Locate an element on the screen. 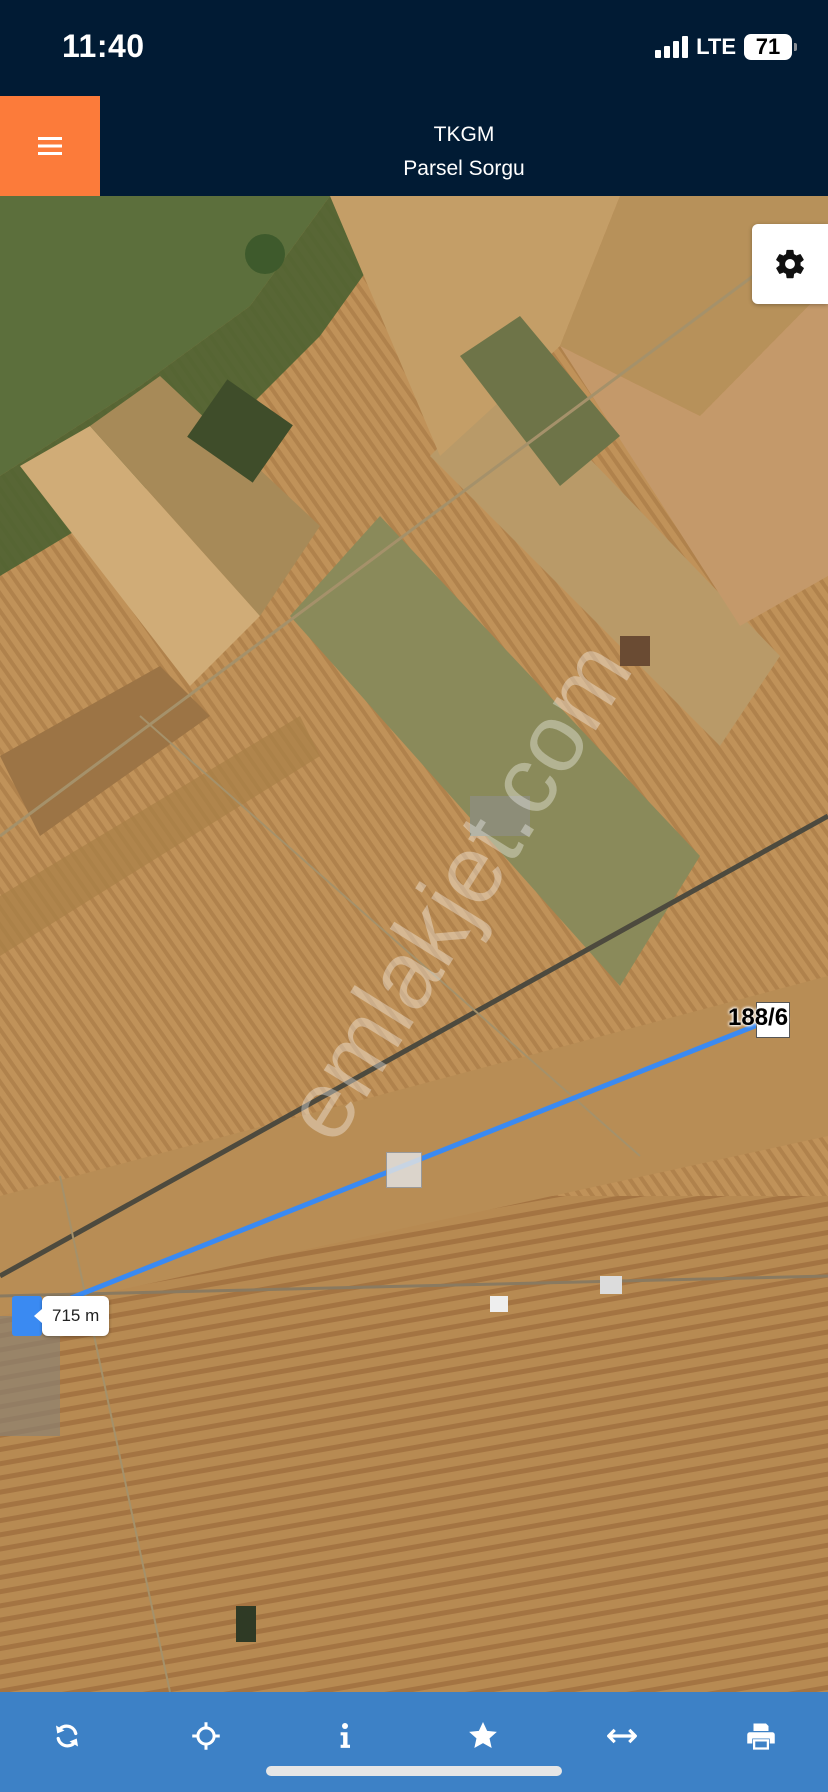 The width and height of the screenshot is (828, 1792). hamburger-menu-icon is located at coordinates (50, 146).